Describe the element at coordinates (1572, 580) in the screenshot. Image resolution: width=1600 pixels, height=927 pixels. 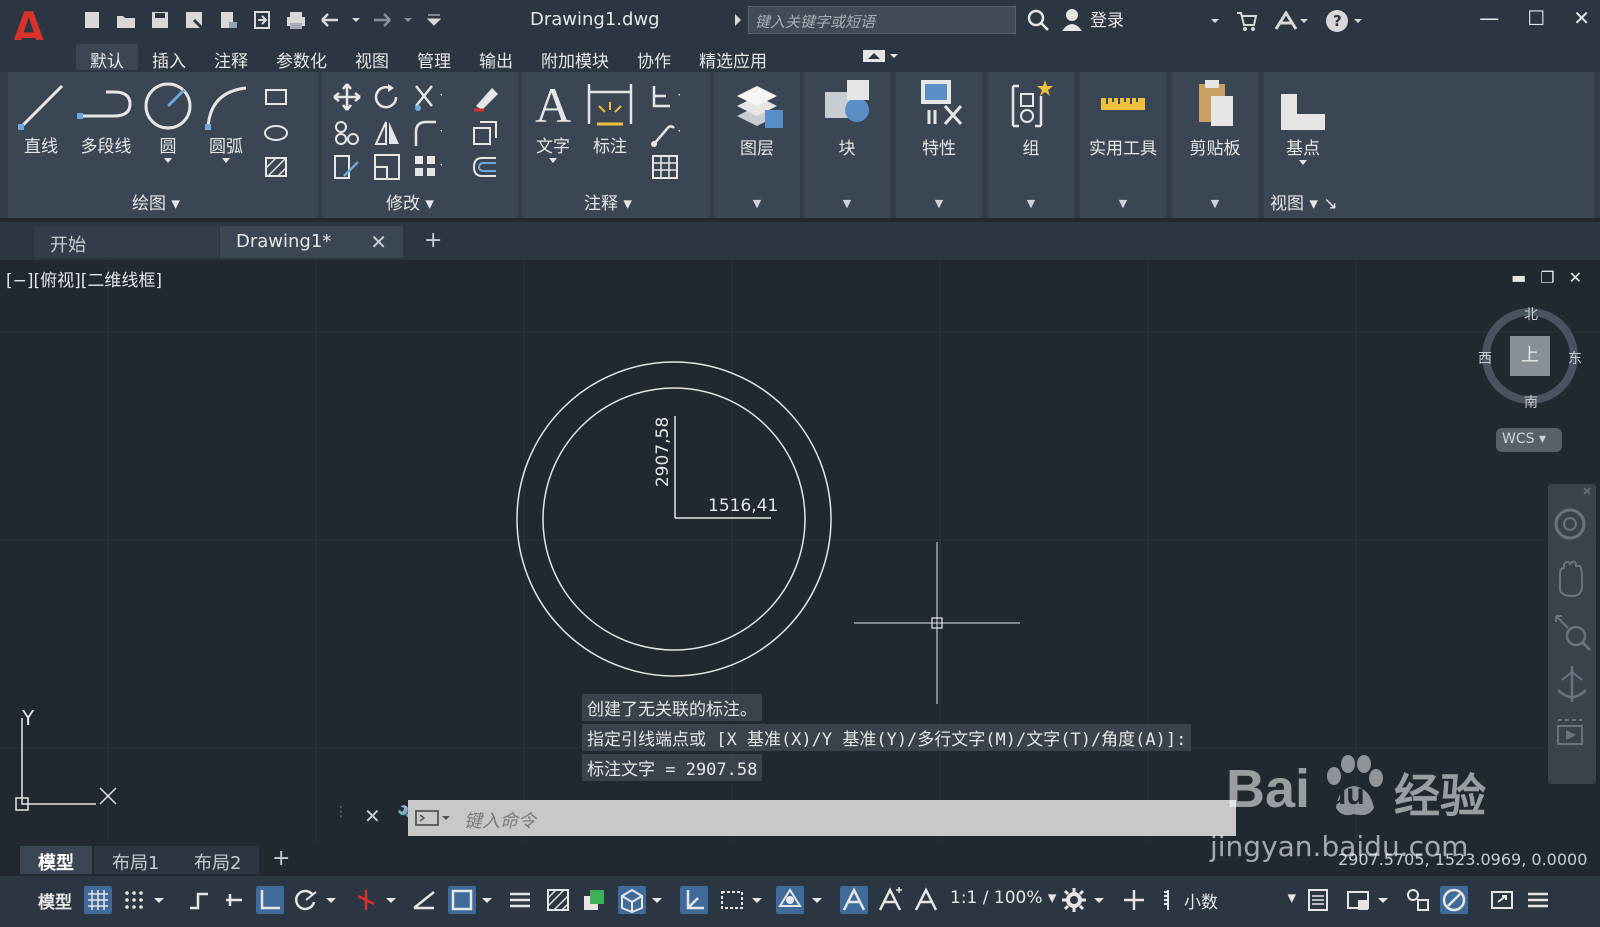
I see `pan-icon` at that location.